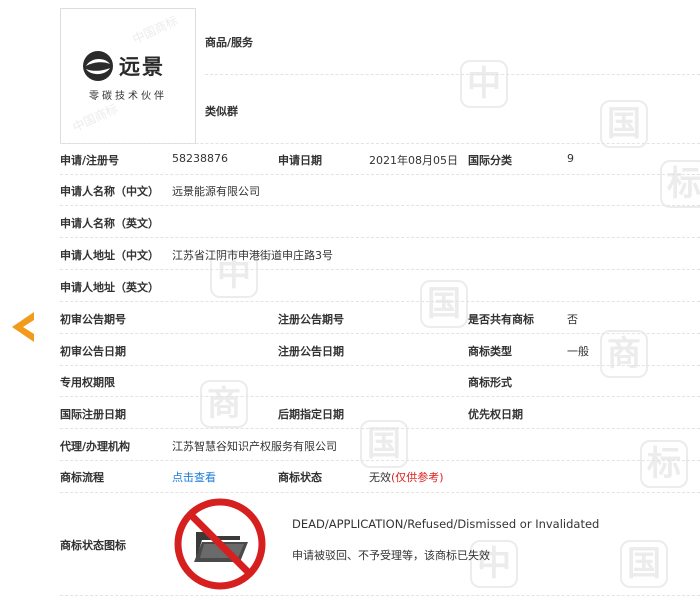  Describe the element at coordinates (578, 351) in the screenshot. I see `mark-type-value: 一般` at that location.